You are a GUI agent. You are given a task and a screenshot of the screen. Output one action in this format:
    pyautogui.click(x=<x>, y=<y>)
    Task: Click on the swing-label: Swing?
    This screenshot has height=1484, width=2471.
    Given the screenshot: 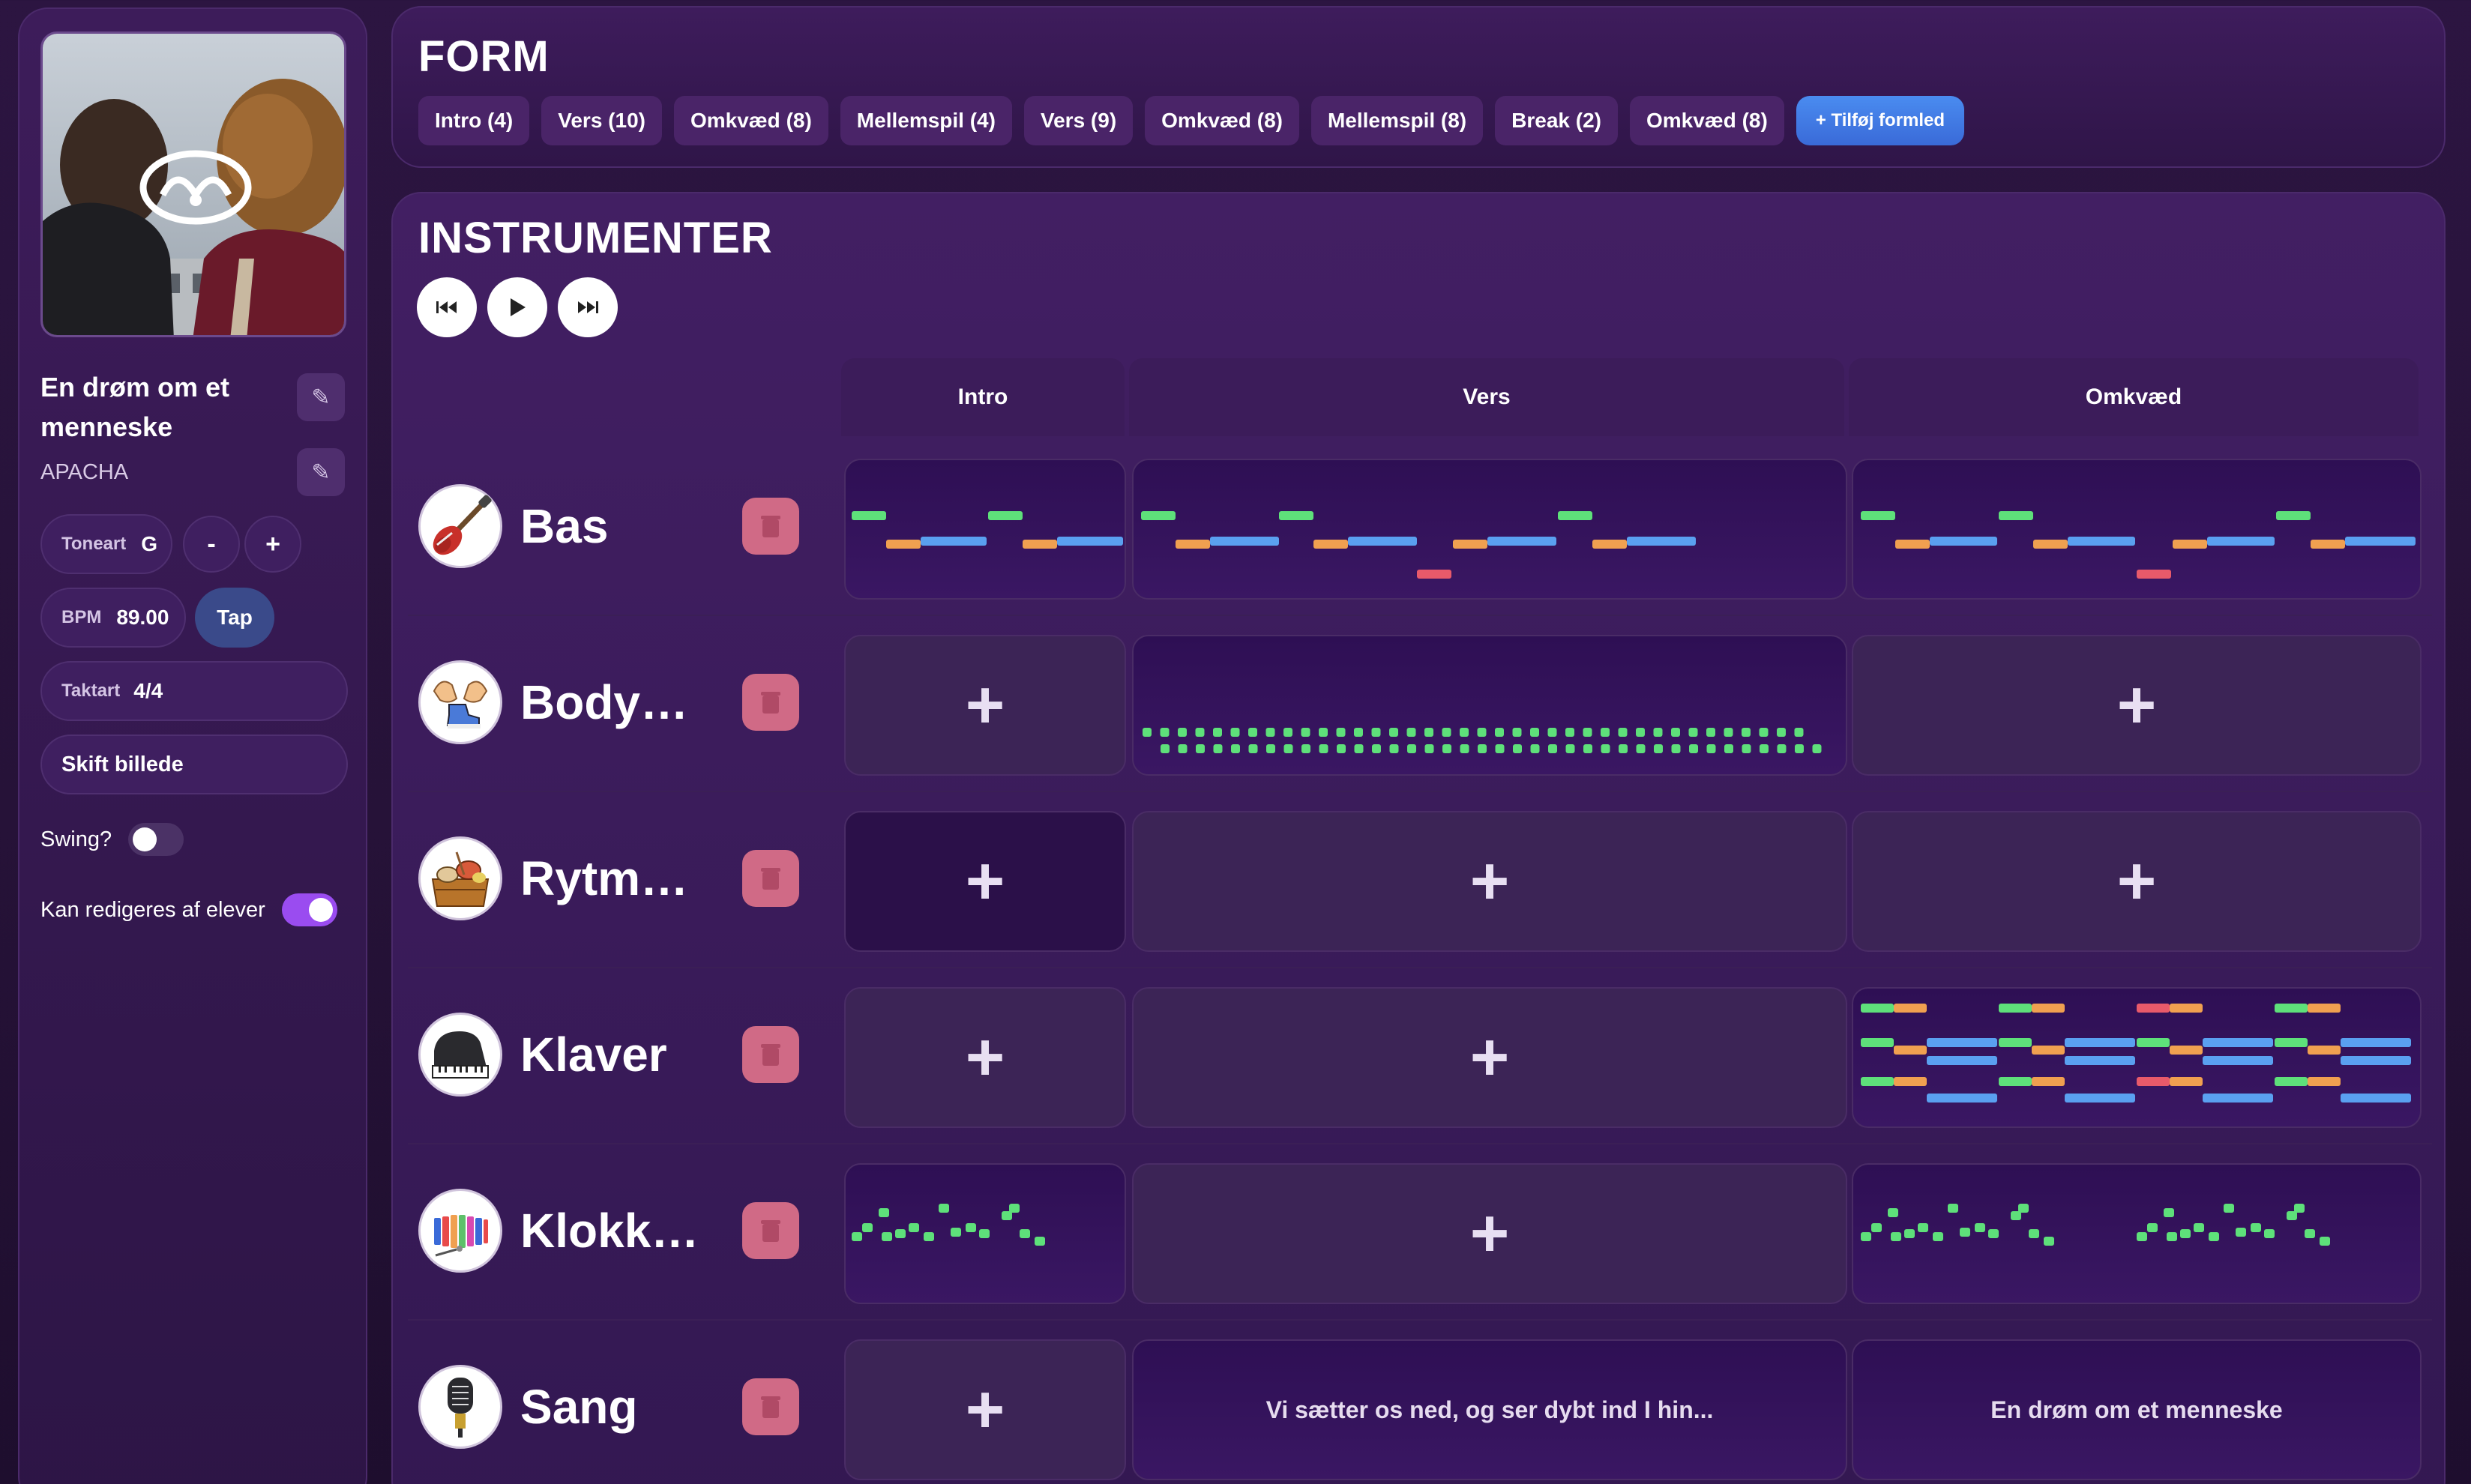 What is the action you would take?
    pyautogui.click(x=76, y=839)
    